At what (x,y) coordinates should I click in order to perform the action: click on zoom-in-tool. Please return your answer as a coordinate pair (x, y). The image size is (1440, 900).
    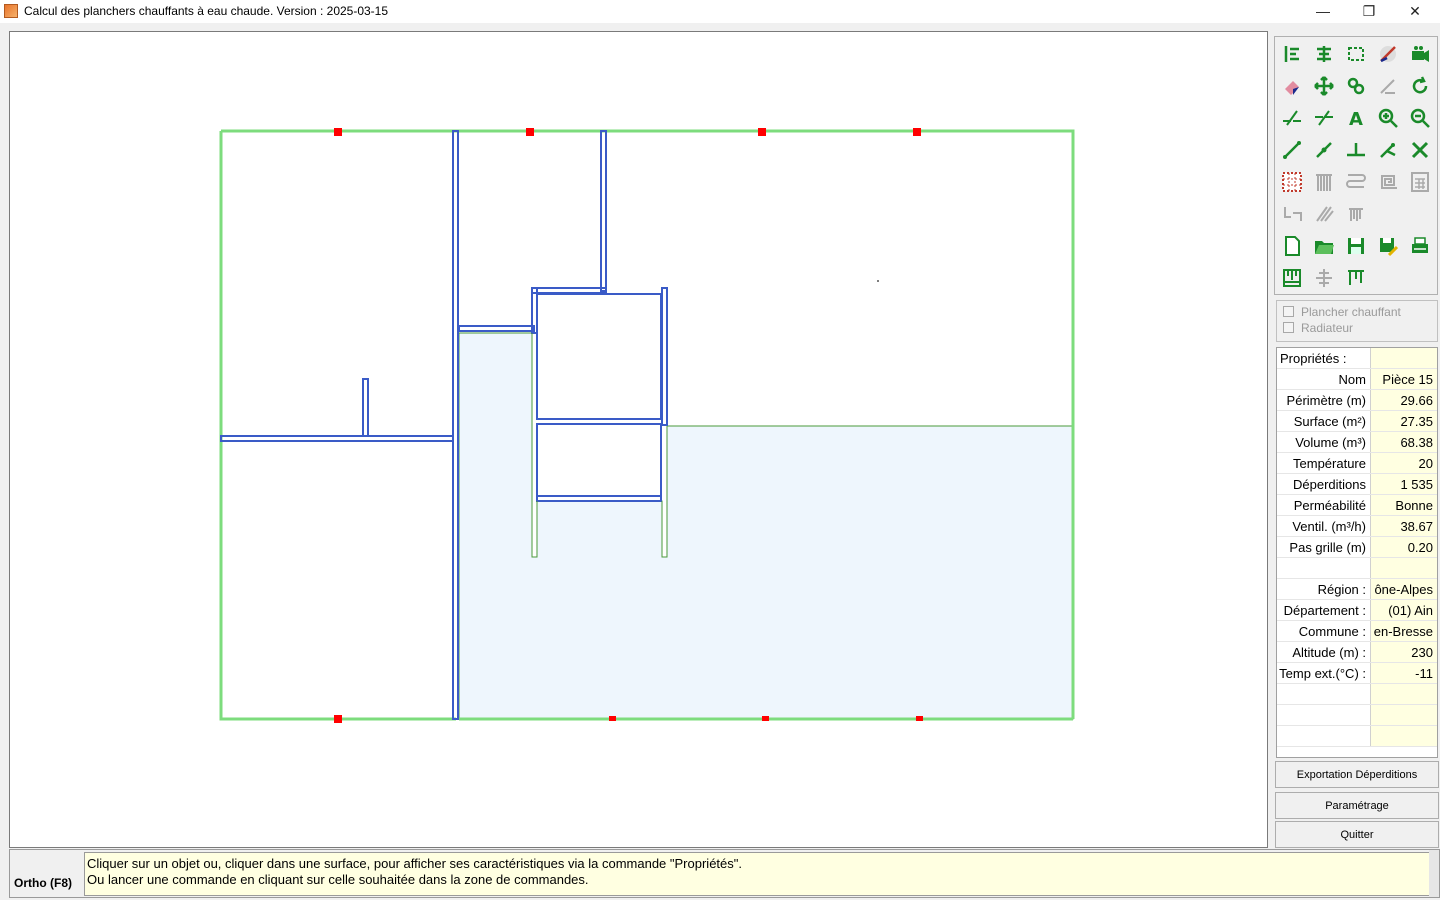
    Looking at the image, I should click on (1388, 118).